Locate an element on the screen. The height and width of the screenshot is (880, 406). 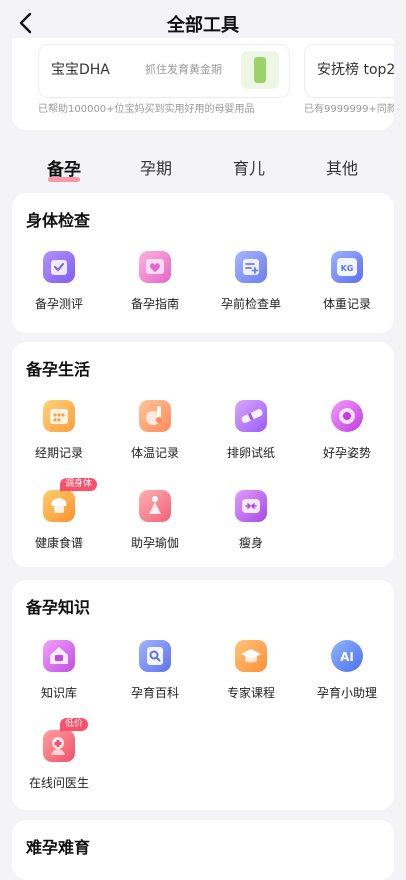
tool-beiyun-guide: 备孕指南 is located at coordinates (155, 291).